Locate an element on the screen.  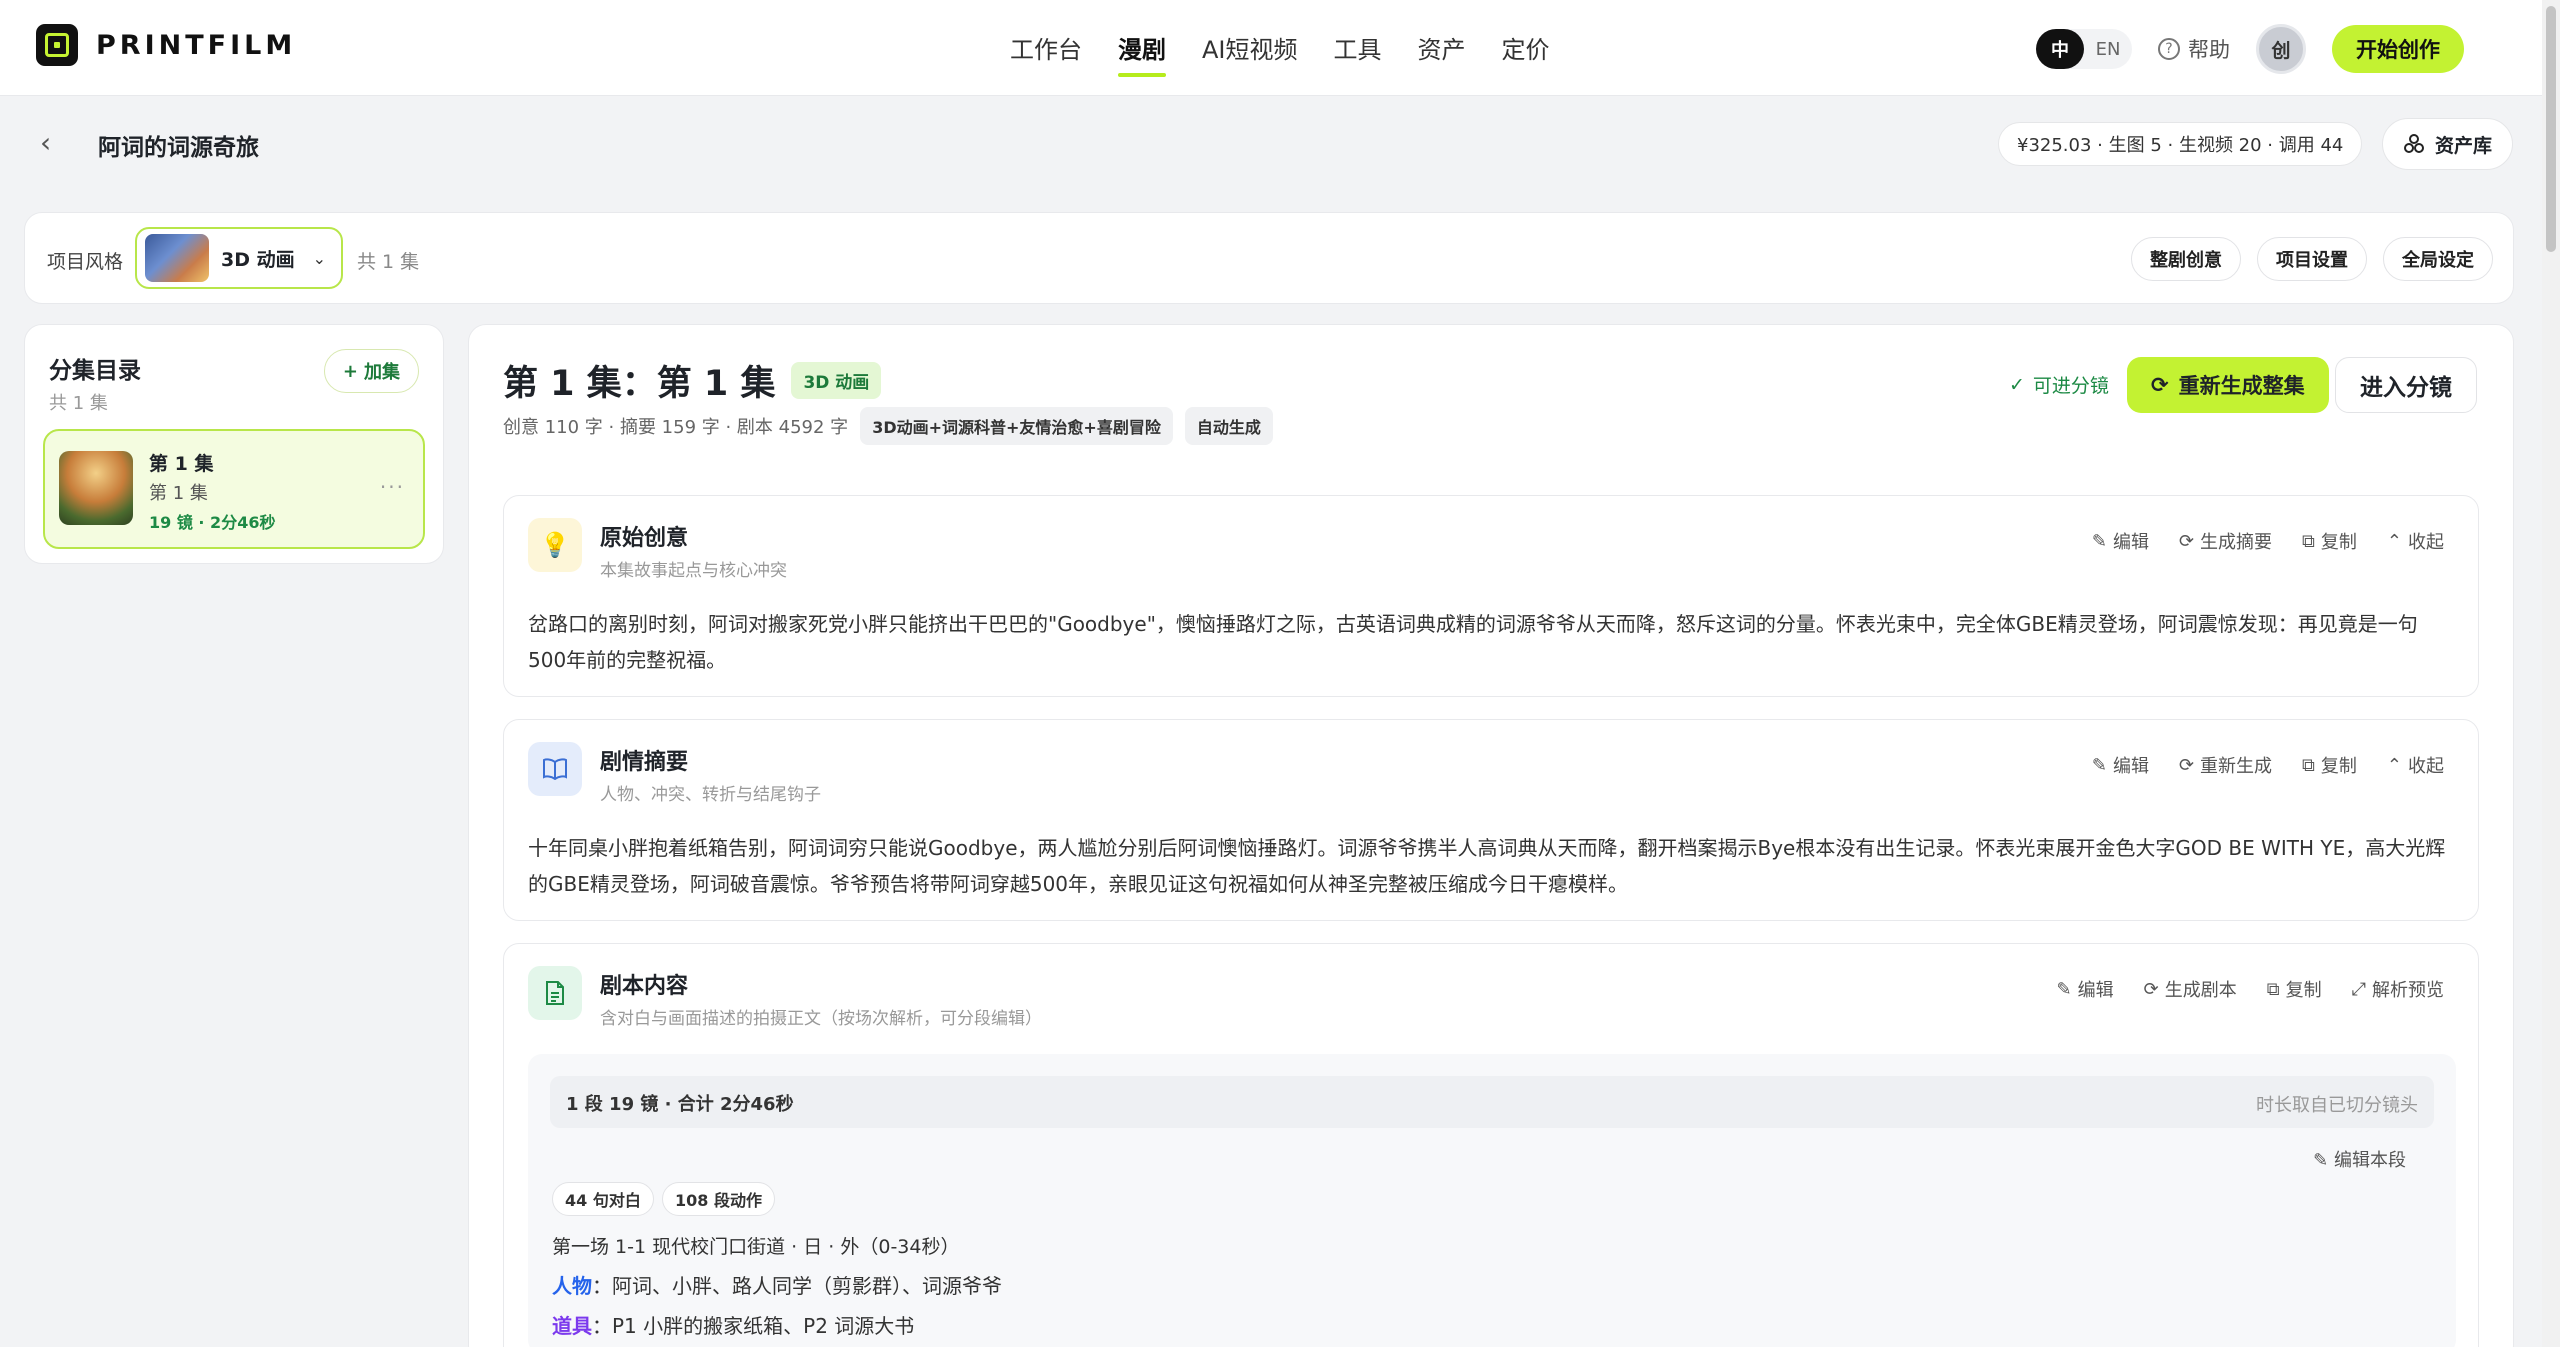
section-actions: ✎ 编辑 ⟳ 生成摘要 ⧉ 复制 ⌃ 收起 is located at coordinates (2268, 541).